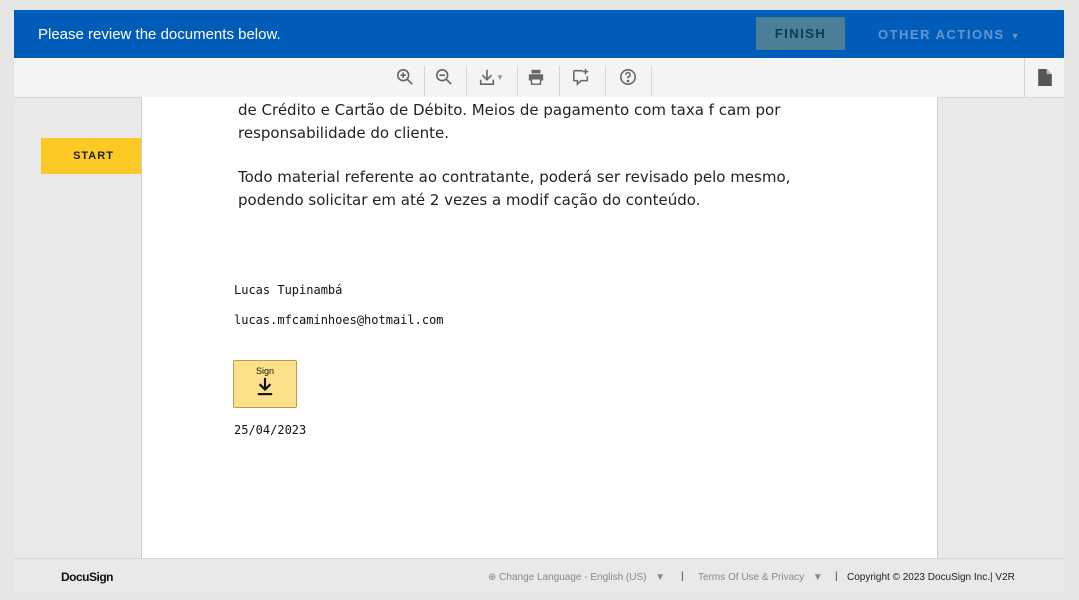 The image size is (1079, 600). Describe the element at coordinates (536, 77) in the screenshot. I see `print-icon` at that location.